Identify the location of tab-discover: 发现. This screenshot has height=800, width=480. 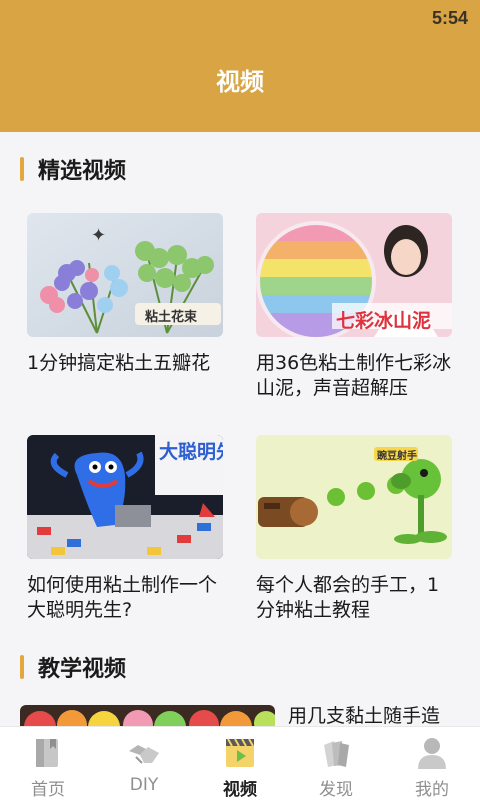
(336, 763).